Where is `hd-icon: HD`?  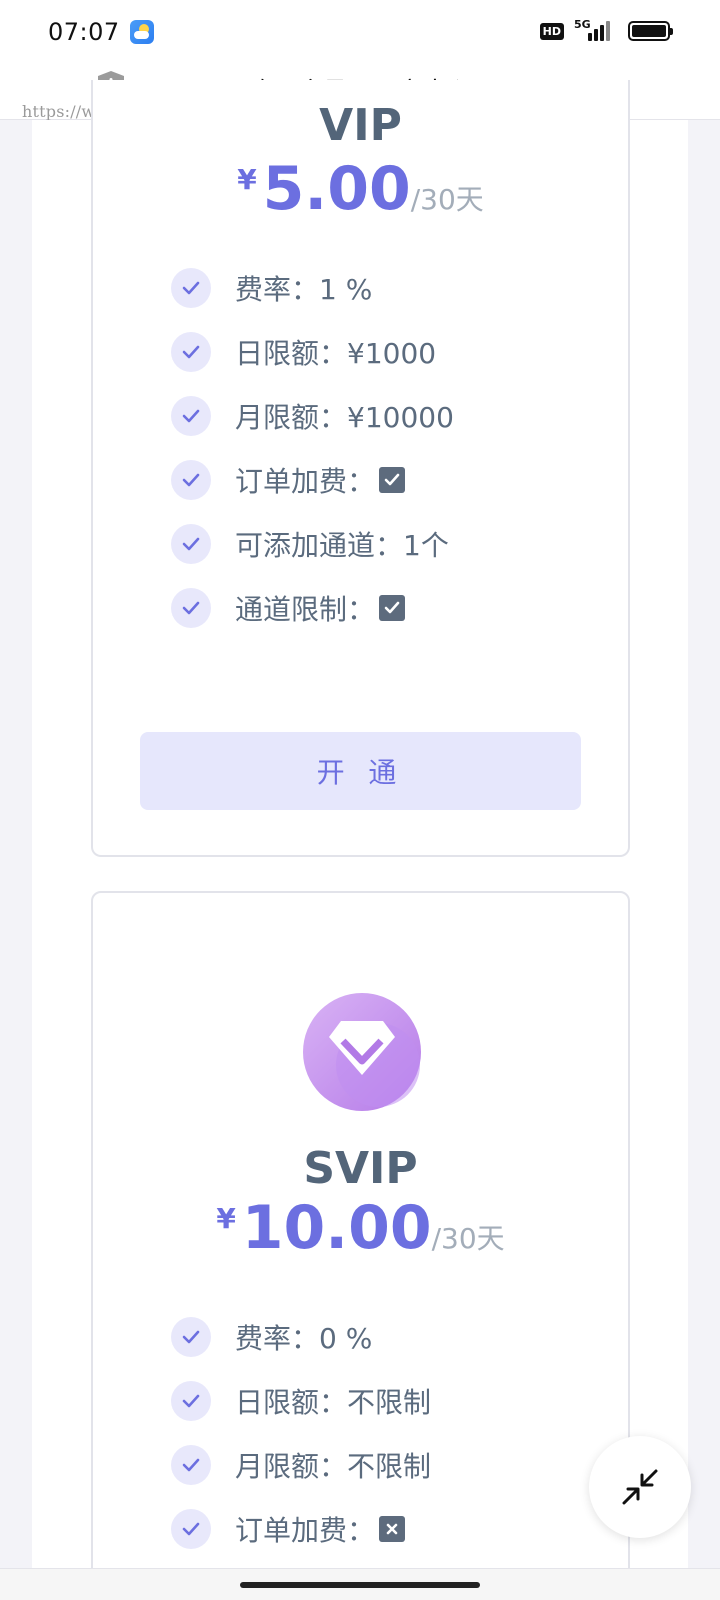
hd-icon: HD is located at coordinates (551, 31).